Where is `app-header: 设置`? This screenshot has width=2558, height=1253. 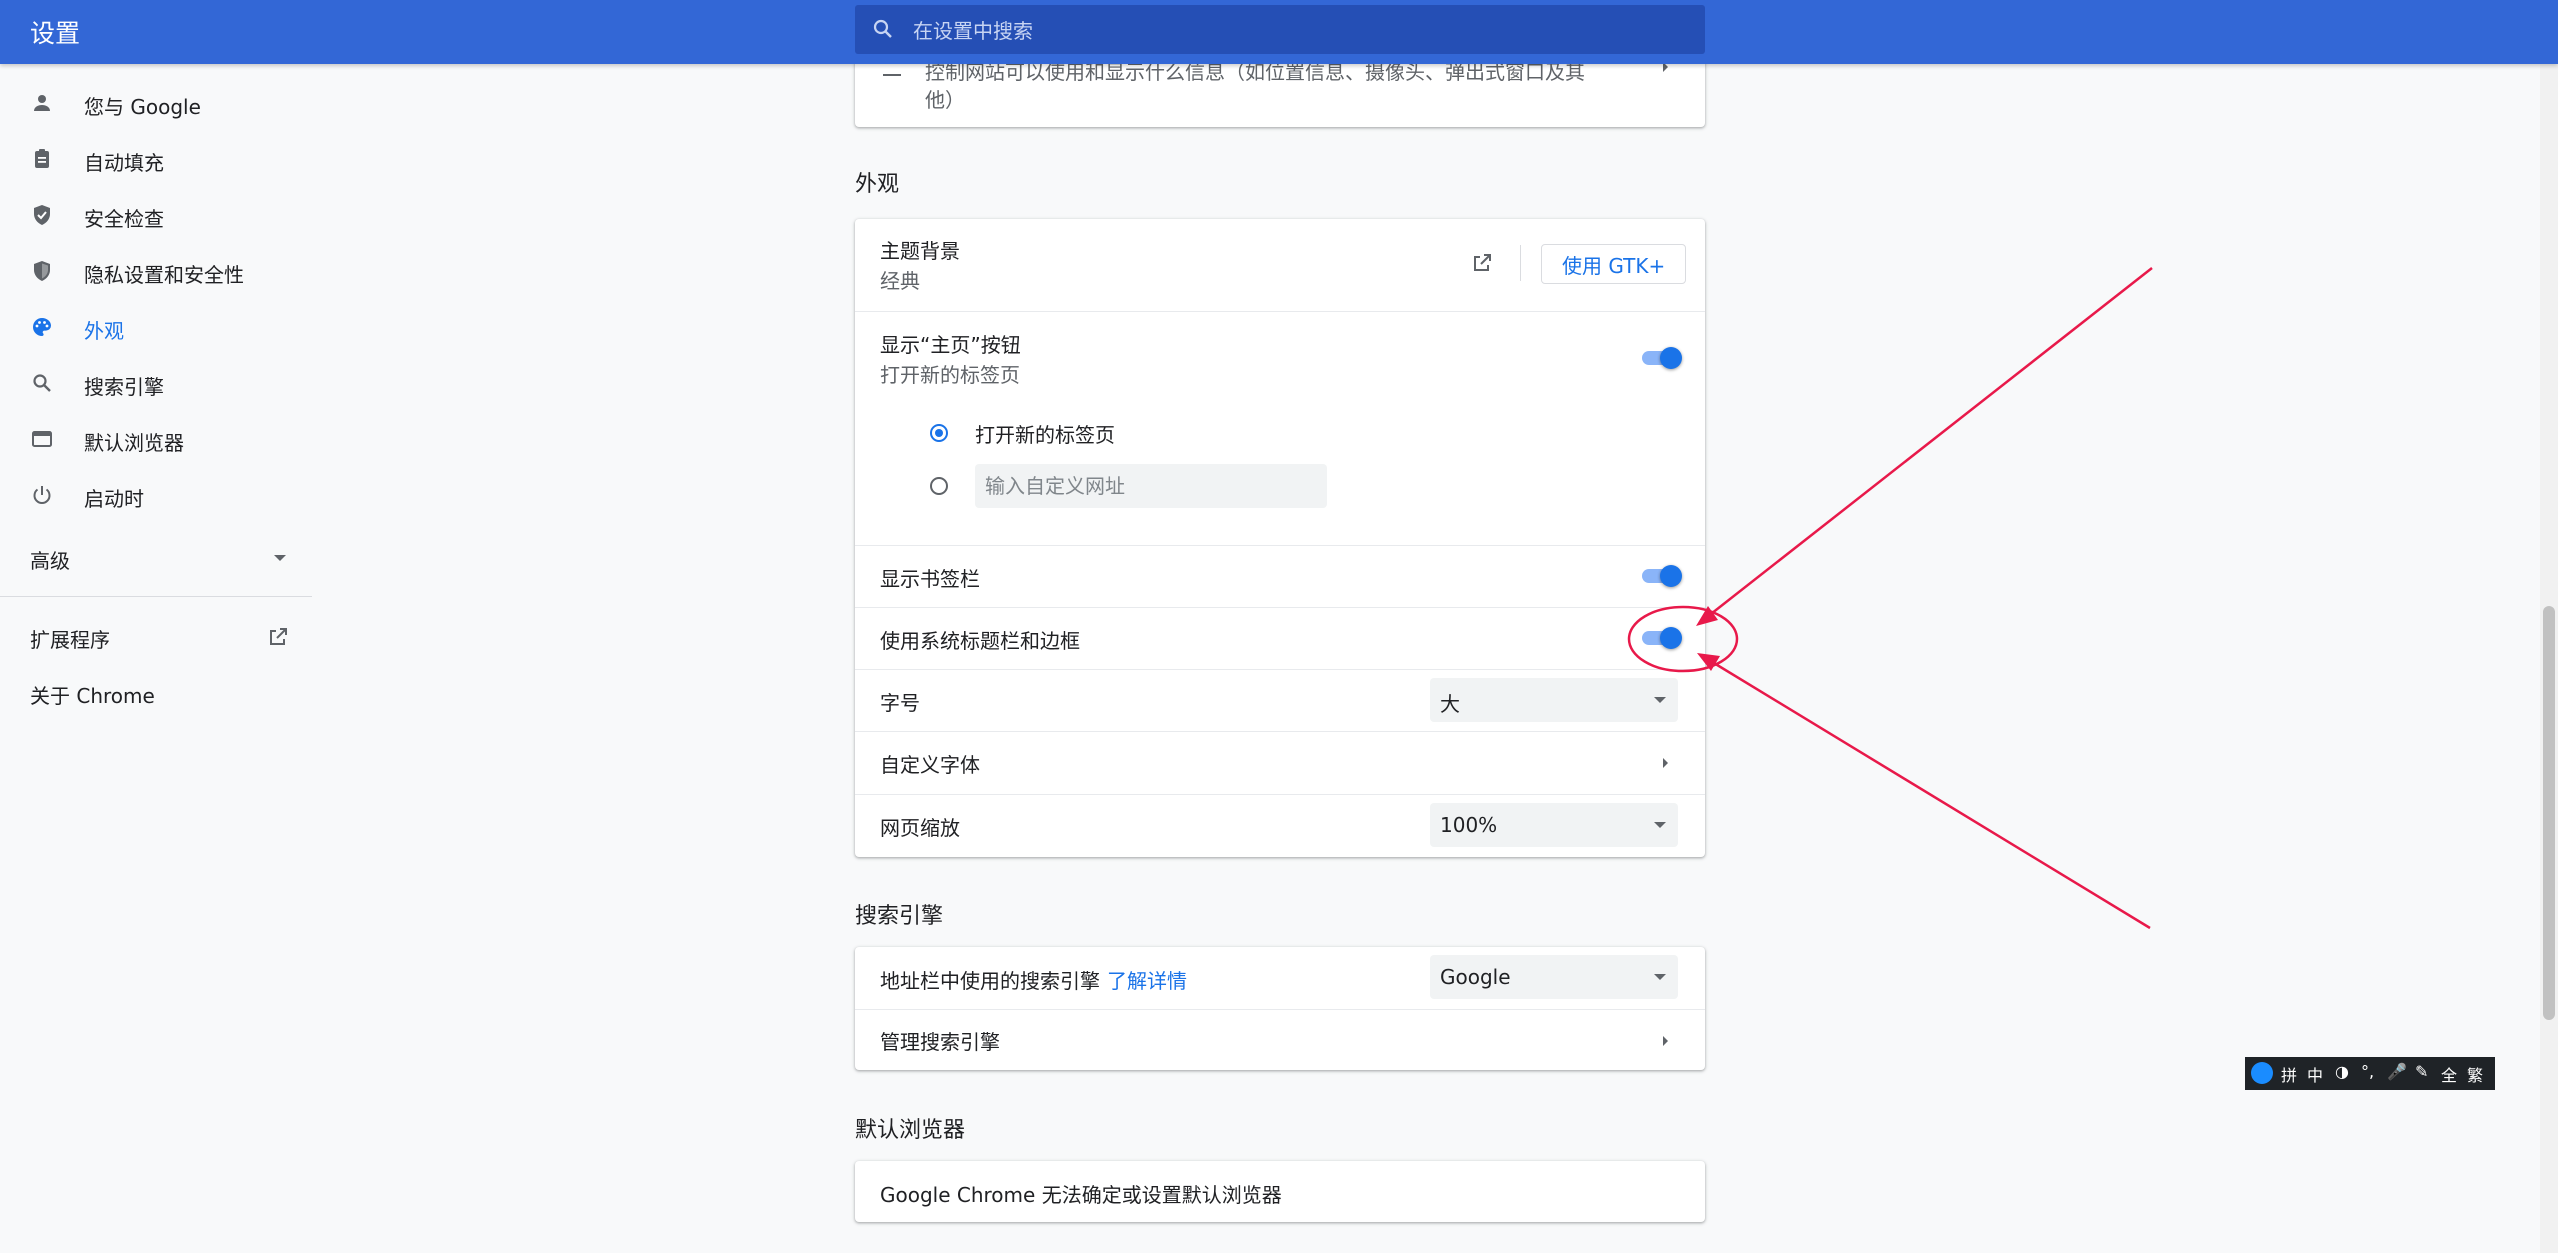
app-header: 设置 is located at coordinates (1279, 32).